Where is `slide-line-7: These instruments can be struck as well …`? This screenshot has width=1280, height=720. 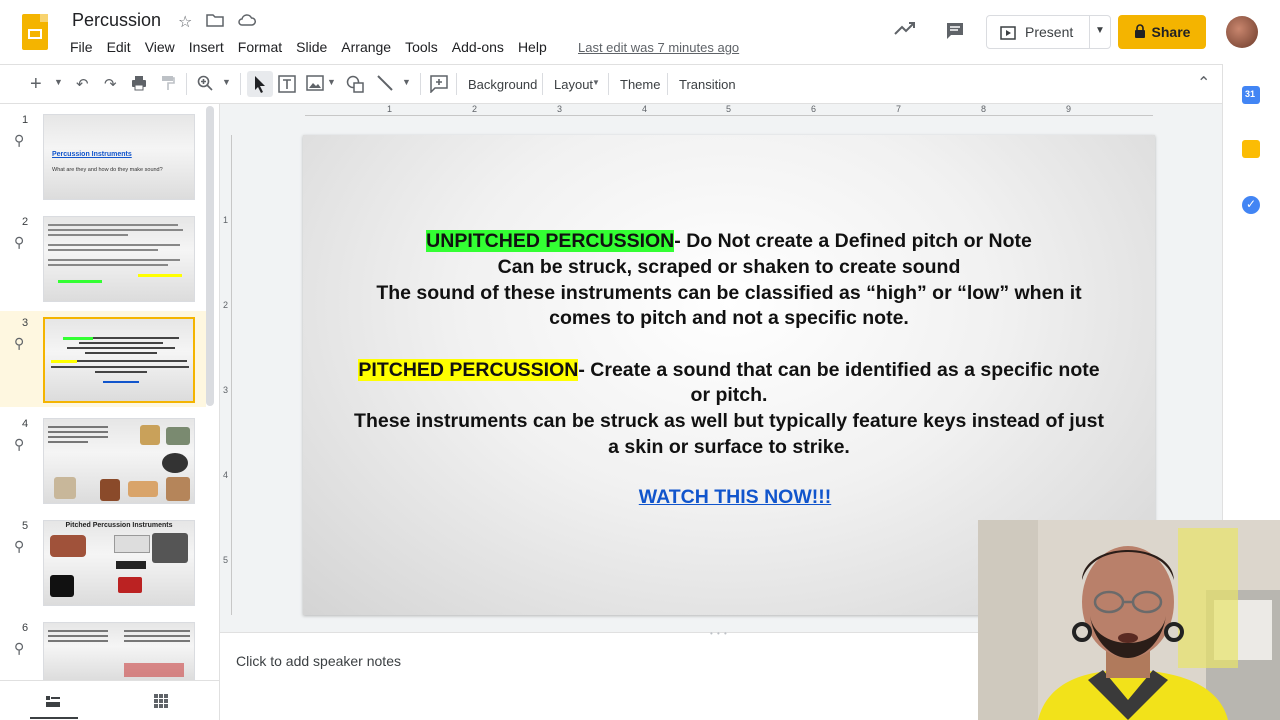
slide-line-7: These instruments can be struck as well … is located at coordinates (729, 421).